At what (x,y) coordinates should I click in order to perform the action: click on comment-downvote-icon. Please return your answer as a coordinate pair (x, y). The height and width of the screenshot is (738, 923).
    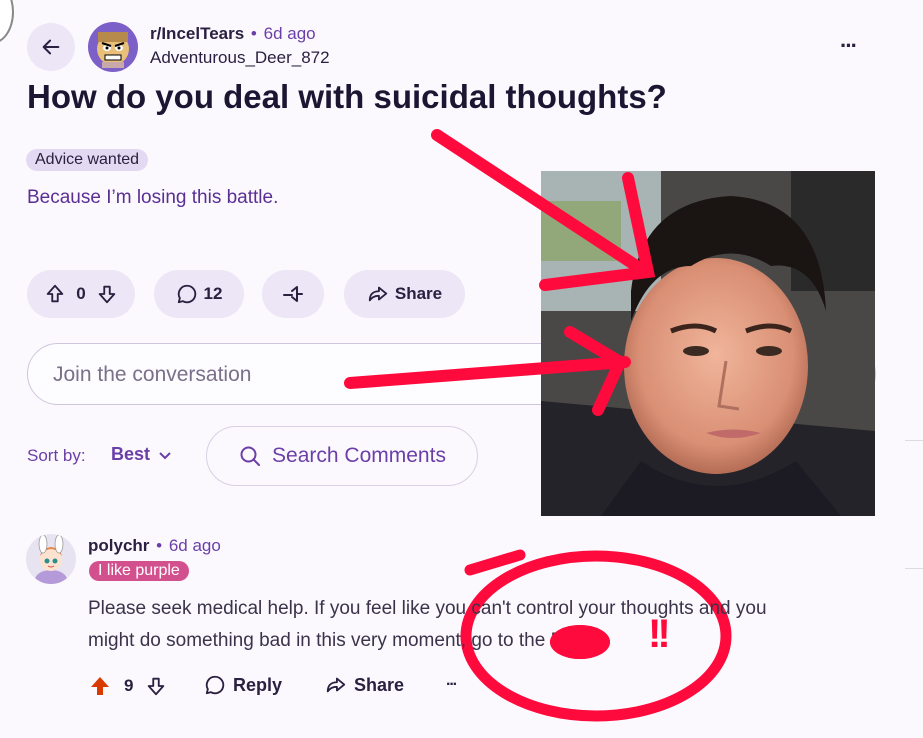
    Looking at the image, I should click on (156, 686).